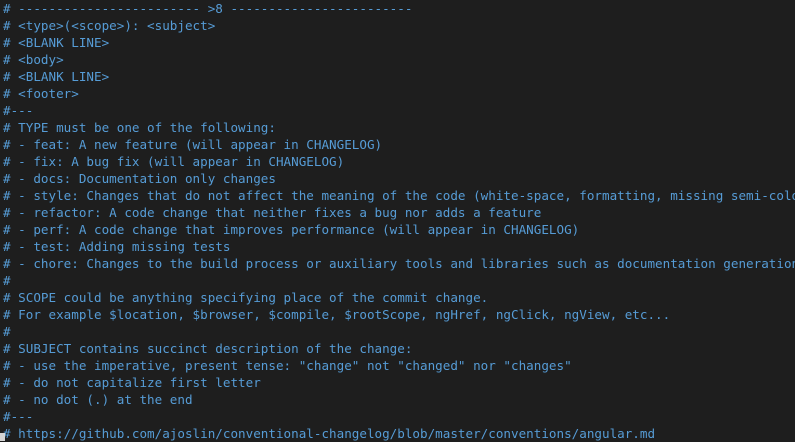 The width and height of the screenshot is (795, 442). I want to click on editor-line: # - no dot (.) at the end, so click(98, 399).